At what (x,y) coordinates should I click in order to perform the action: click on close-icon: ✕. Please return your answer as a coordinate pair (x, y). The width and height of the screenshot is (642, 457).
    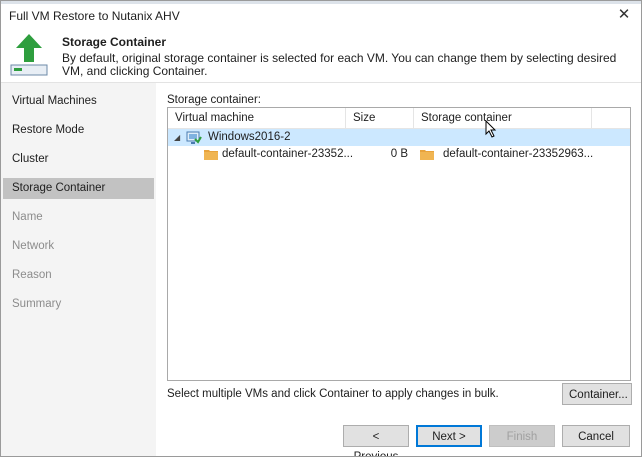
    Looking at the image, I should click on (624, 15).